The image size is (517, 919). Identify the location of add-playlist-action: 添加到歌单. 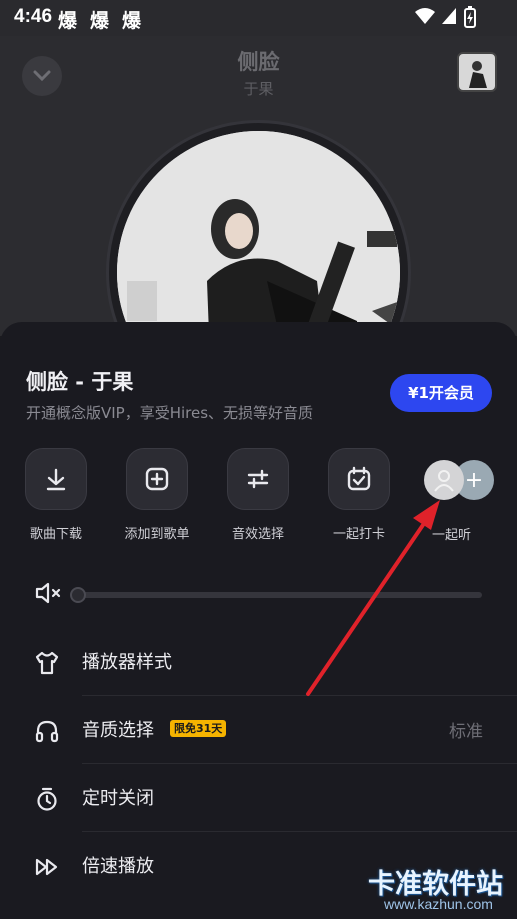
(157, 495).